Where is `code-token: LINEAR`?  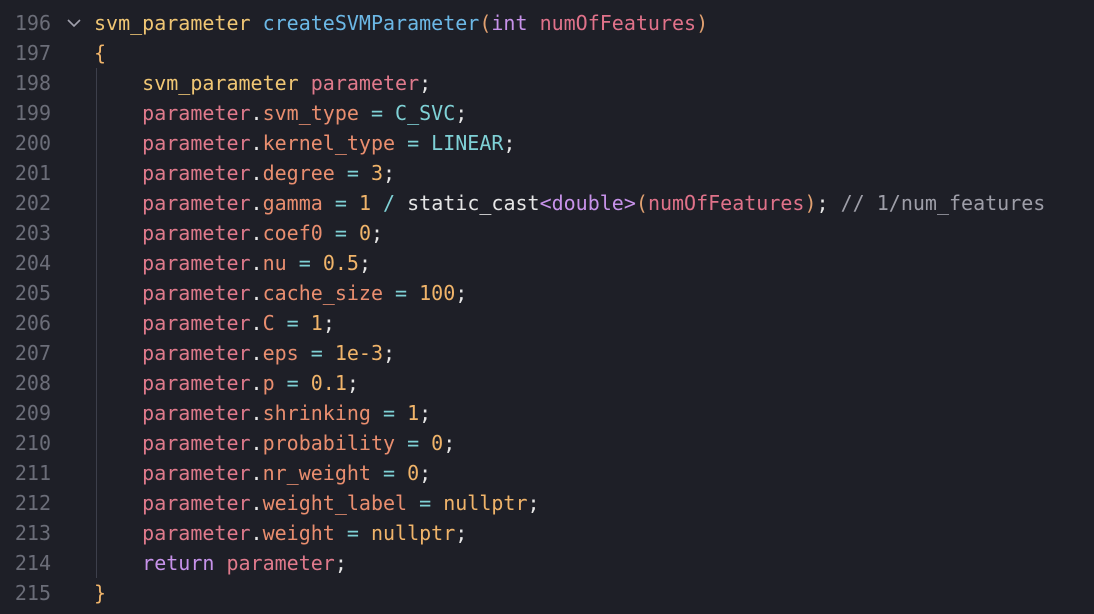 code-token: LINEAR is located at coordinates (467, 143).